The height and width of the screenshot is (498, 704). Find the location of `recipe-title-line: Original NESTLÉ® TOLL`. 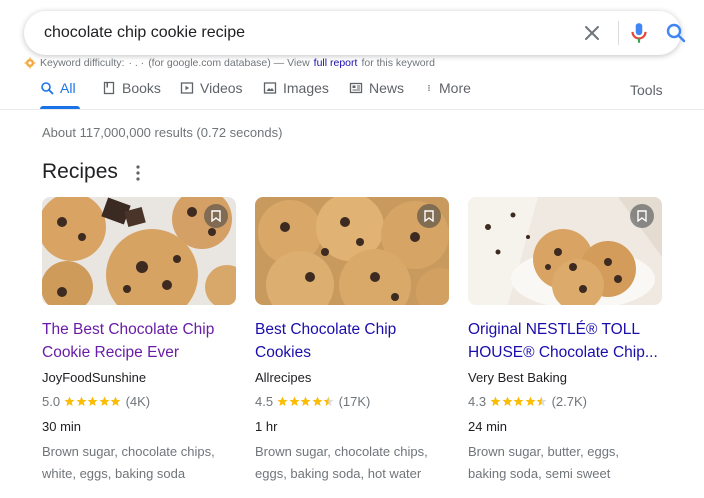

recipe-title-line: Original NESTLÉ® TOLL is located at coordinates (554, 329).